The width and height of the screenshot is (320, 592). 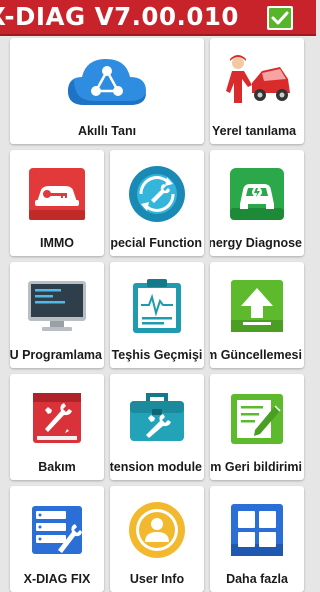 I want to click on tile-smart-diagnose: Akıllı Tanı, so click(x=107, y=91).